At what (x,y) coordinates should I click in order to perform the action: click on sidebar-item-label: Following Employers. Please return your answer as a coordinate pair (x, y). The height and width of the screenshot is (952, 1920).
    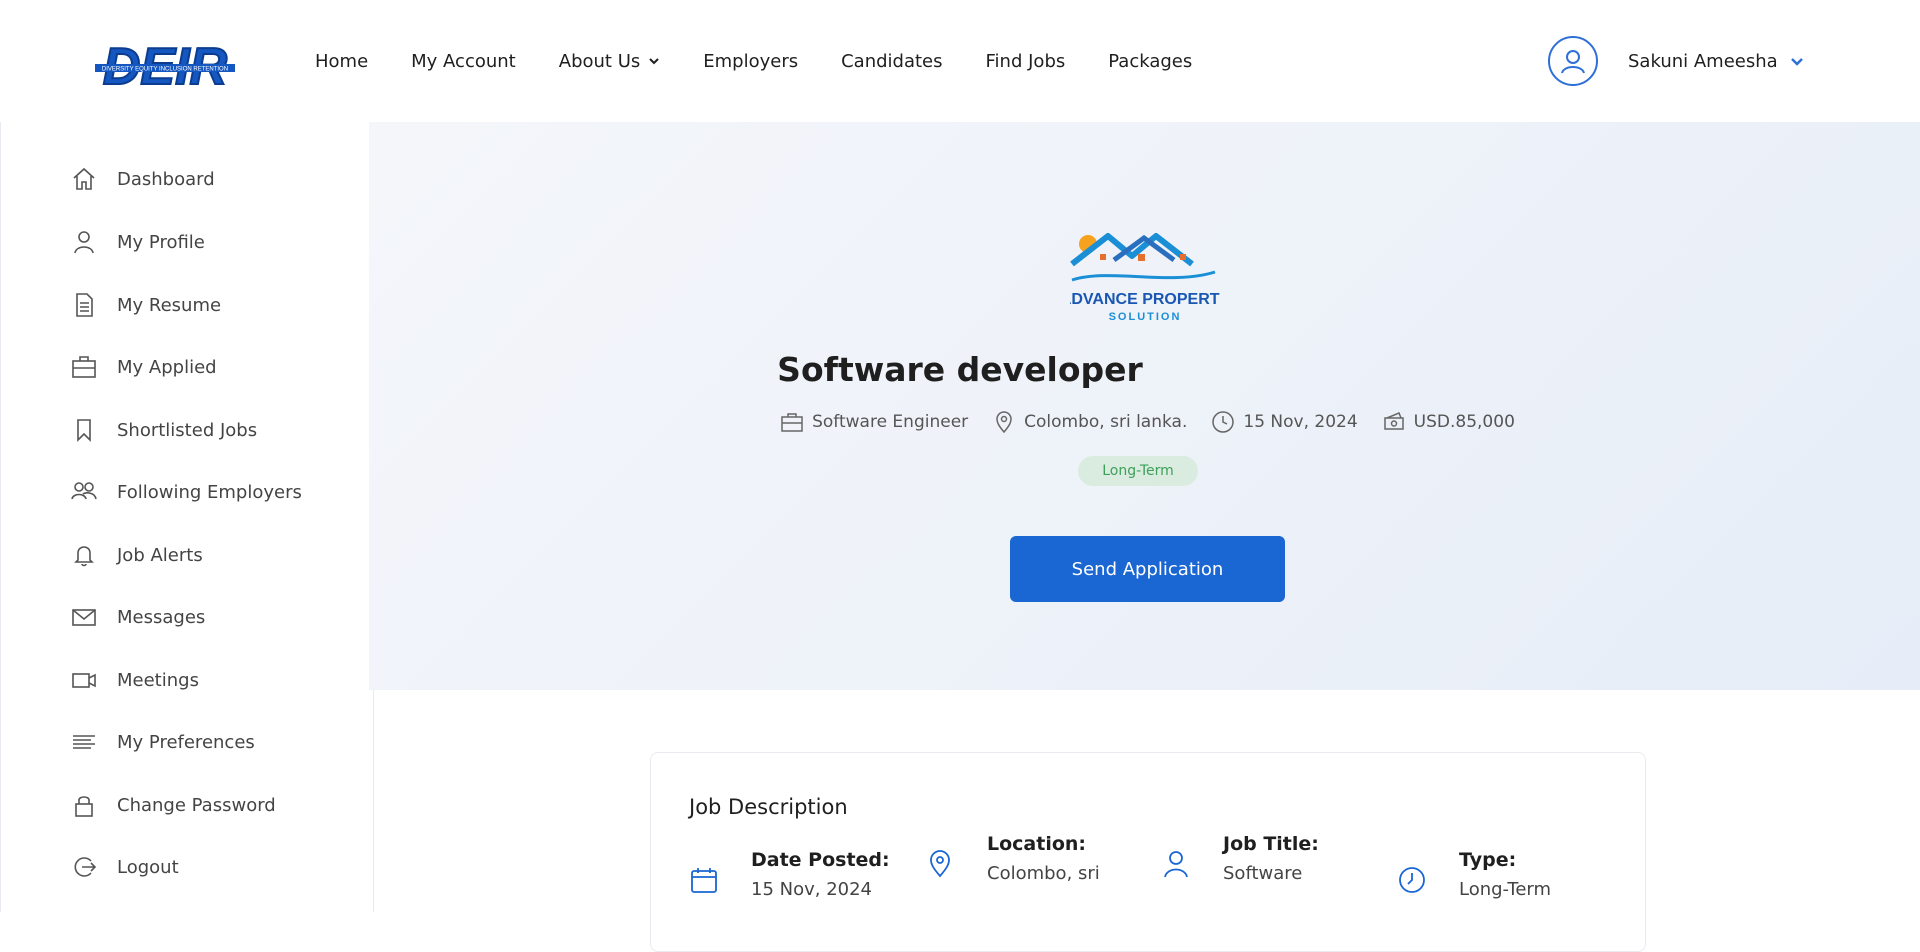
    Looking at the image, I should click on (209, 492).